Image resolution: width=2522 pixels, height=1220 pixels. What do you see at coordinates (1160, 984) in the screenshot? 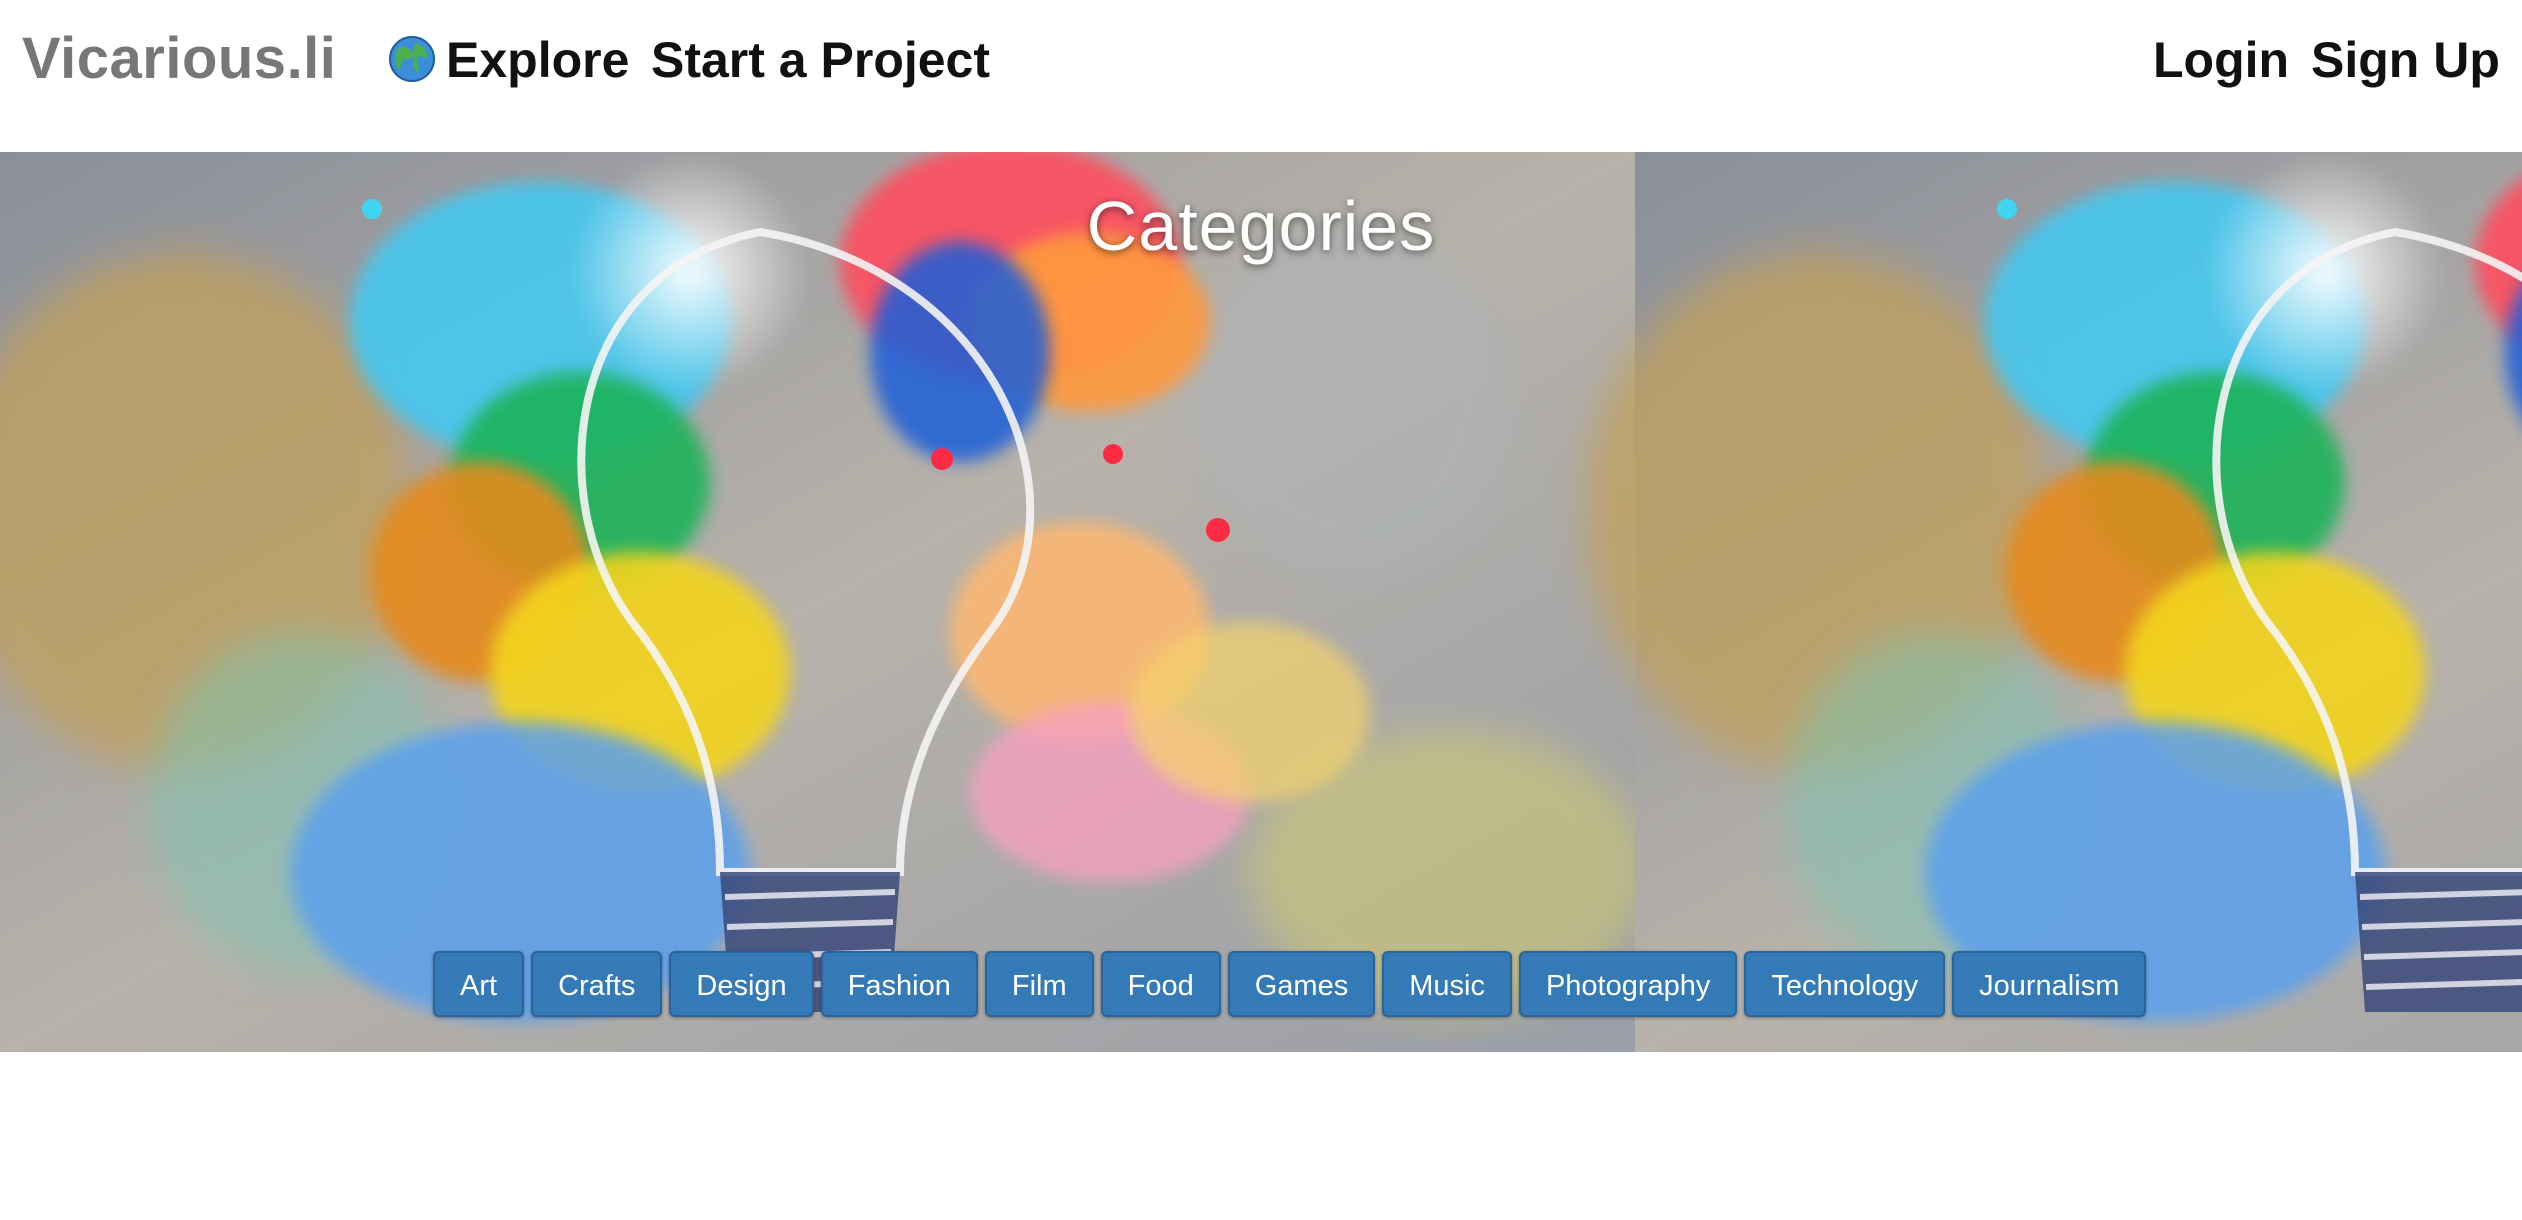
I see `category-button-food: Food` at bounding box center [1160, 984].